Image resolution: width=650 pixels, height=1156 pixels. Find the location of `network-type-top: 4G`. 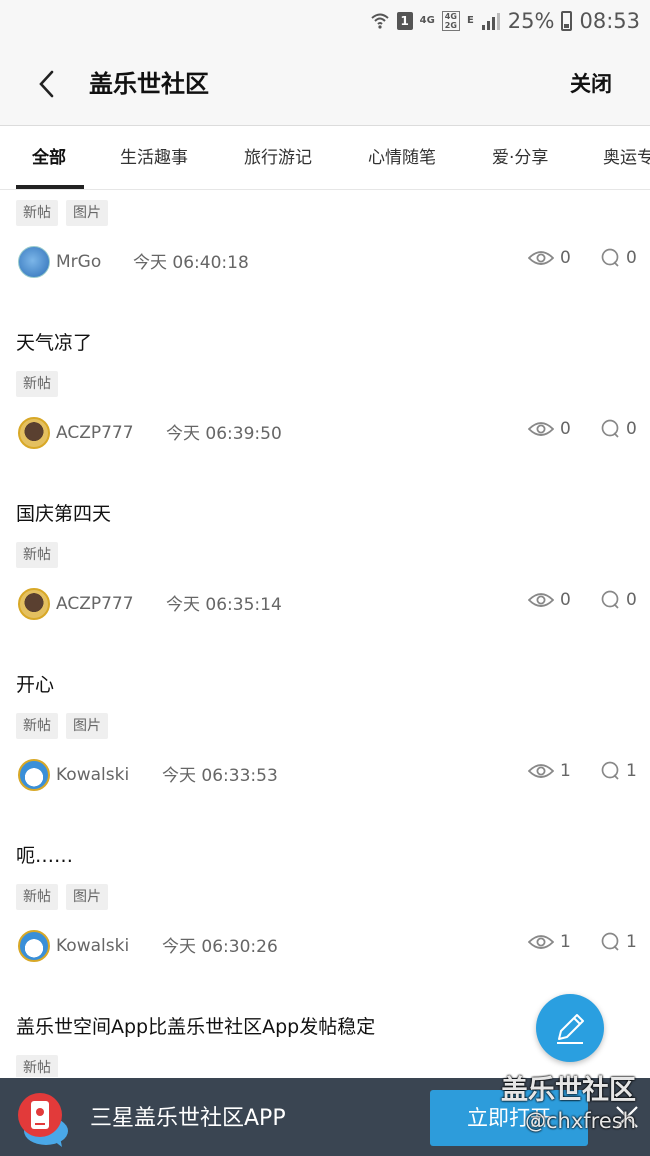

network-type-top: 4G is located at coordinates (450, 16).